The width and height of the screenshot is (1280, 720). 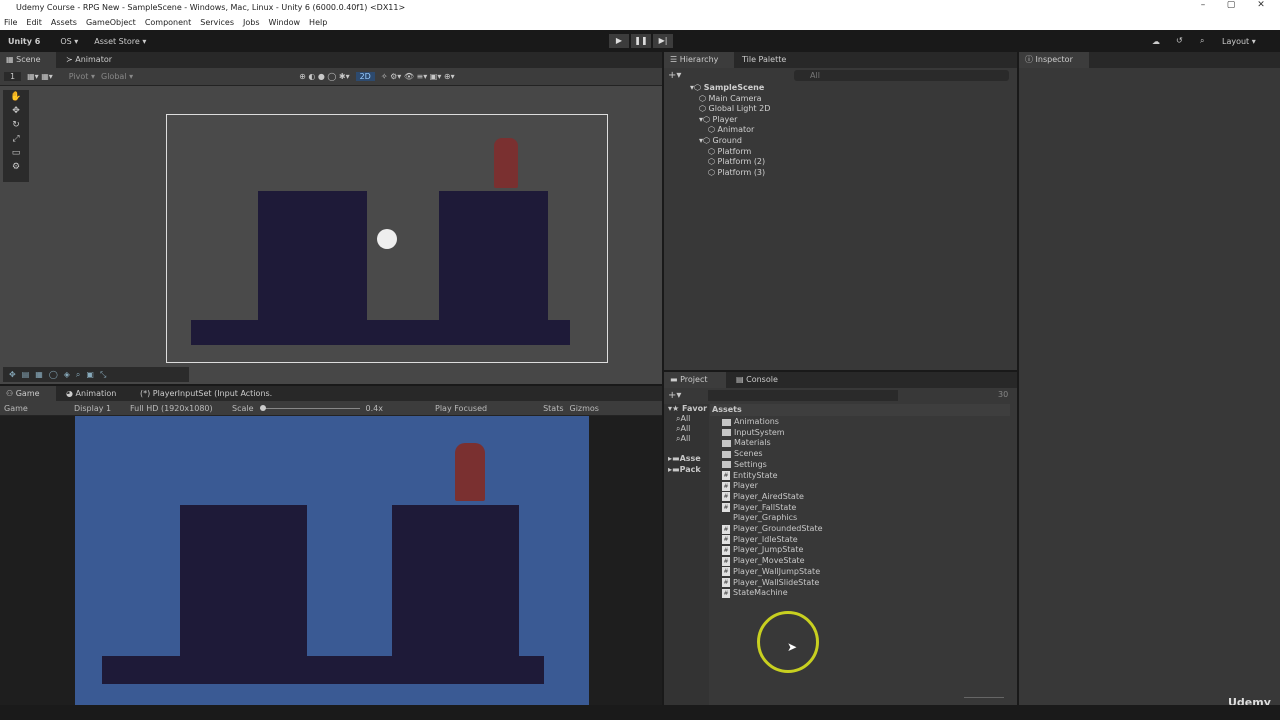 I want to click on script-item: # Player_WallSlideState, so click(x=770, y=583).